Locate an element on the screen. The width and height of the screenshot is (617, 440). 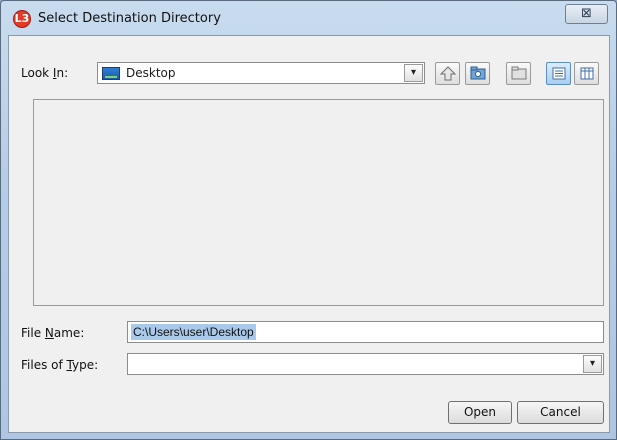
home-folder-button is located at coordinates (518, 73).